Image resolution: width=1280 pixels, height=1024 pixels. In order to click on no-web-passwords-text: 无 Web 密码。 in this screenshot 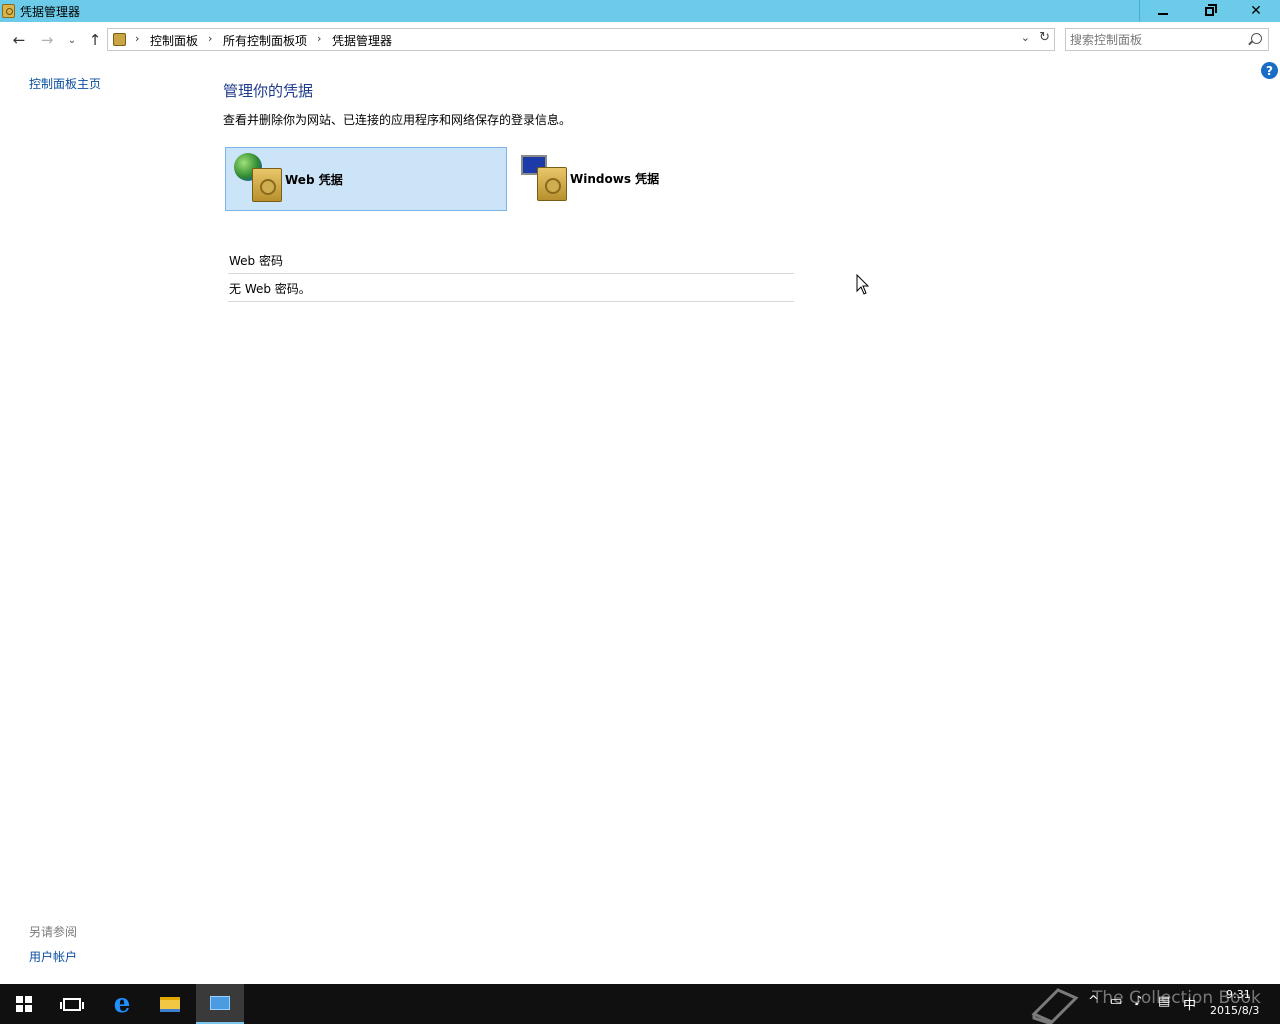, I will do `click(270, 289)`.